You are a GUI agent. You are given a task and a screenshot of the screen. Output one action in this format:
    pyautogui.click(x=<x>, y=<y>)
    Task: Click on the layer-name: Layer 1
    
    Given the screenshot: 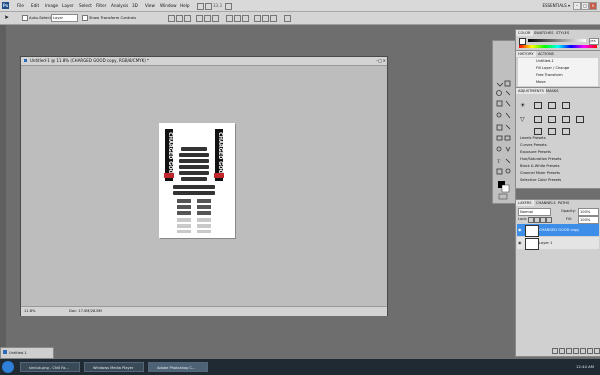 What is the action you would take?
    pyautogui.click(x=545, y=243)
    